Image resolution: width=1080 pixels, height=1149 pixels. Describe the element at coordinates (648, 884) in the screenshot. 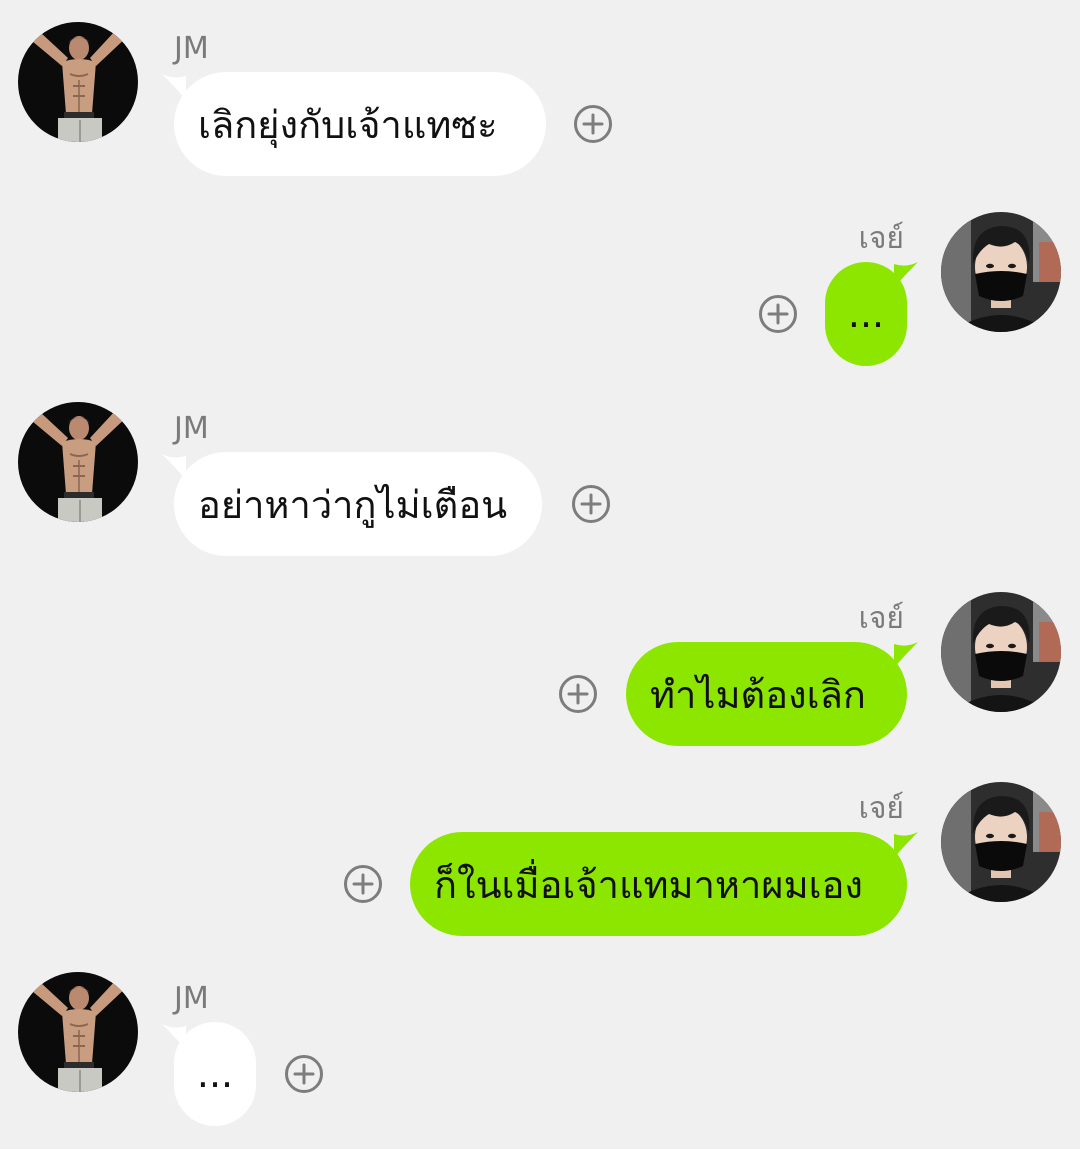

I see `message-text: ก็ในเมื่อเจ้าแทมาหาผมเอง` at that location.